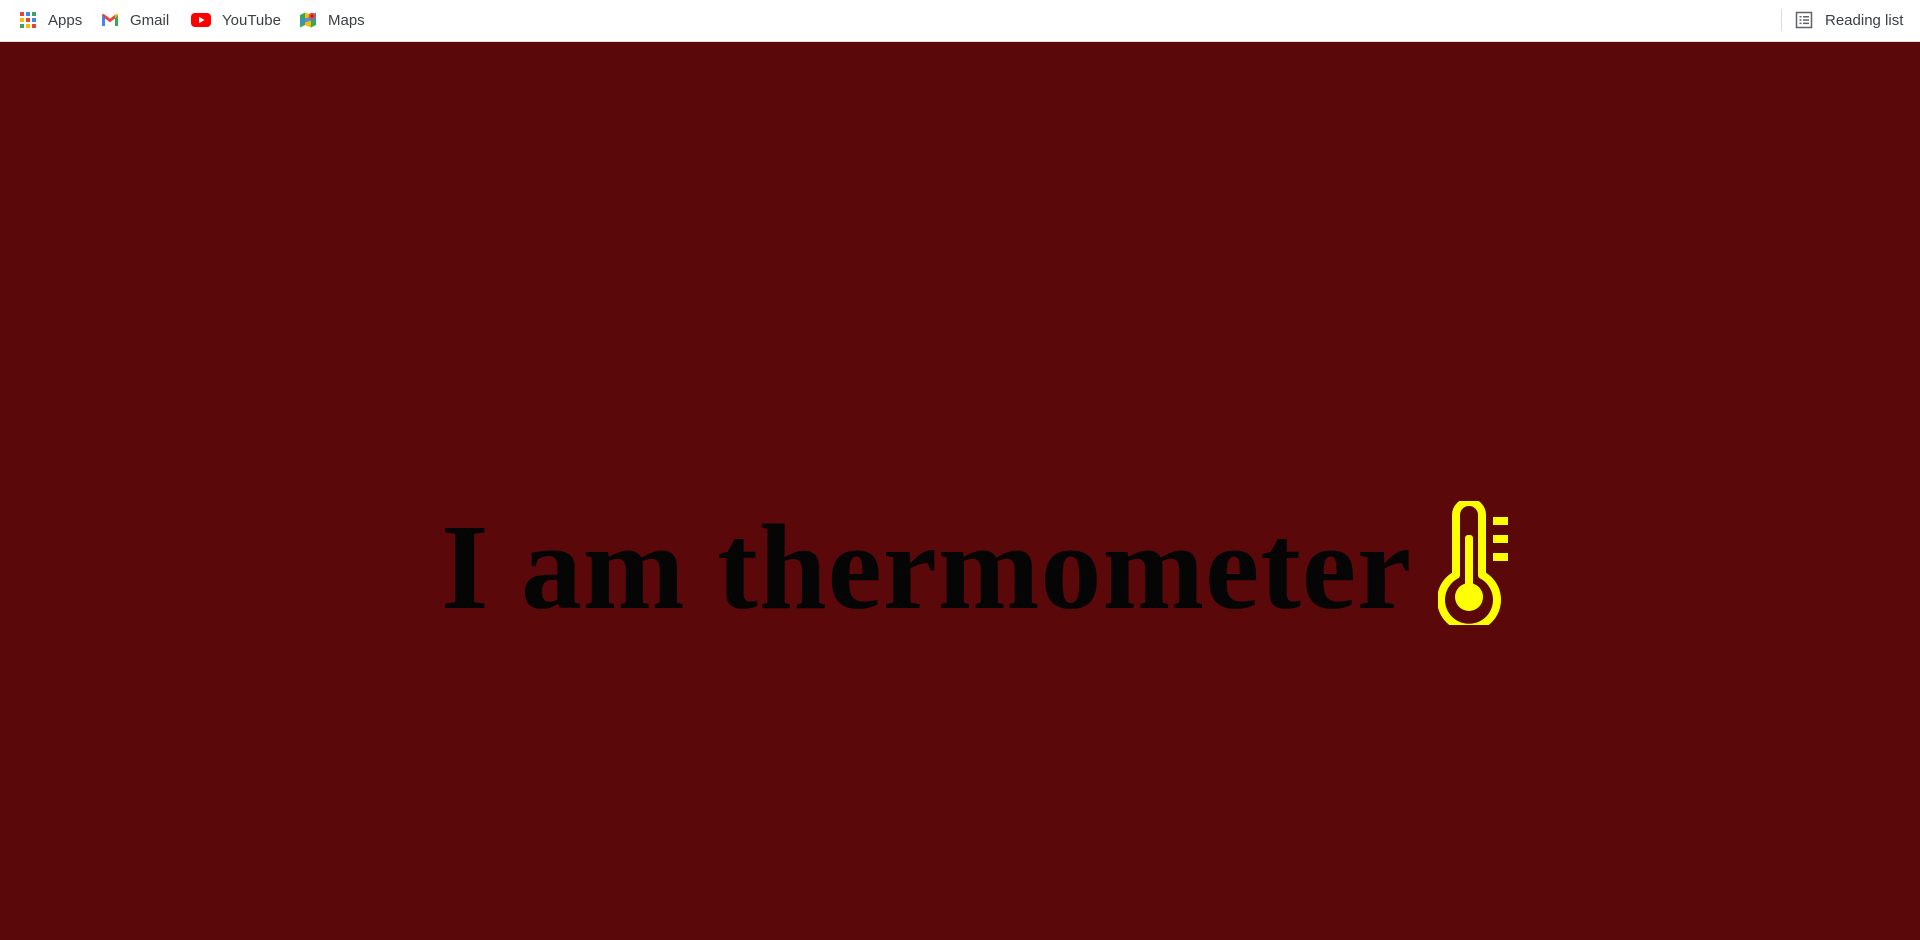 The height and width of the screenshot is (940, 1920). What do you see at coordinates (346, 20) in the screenshot?
I see `bookmark-maps-label: Maps` at bounding box center [346, 20].